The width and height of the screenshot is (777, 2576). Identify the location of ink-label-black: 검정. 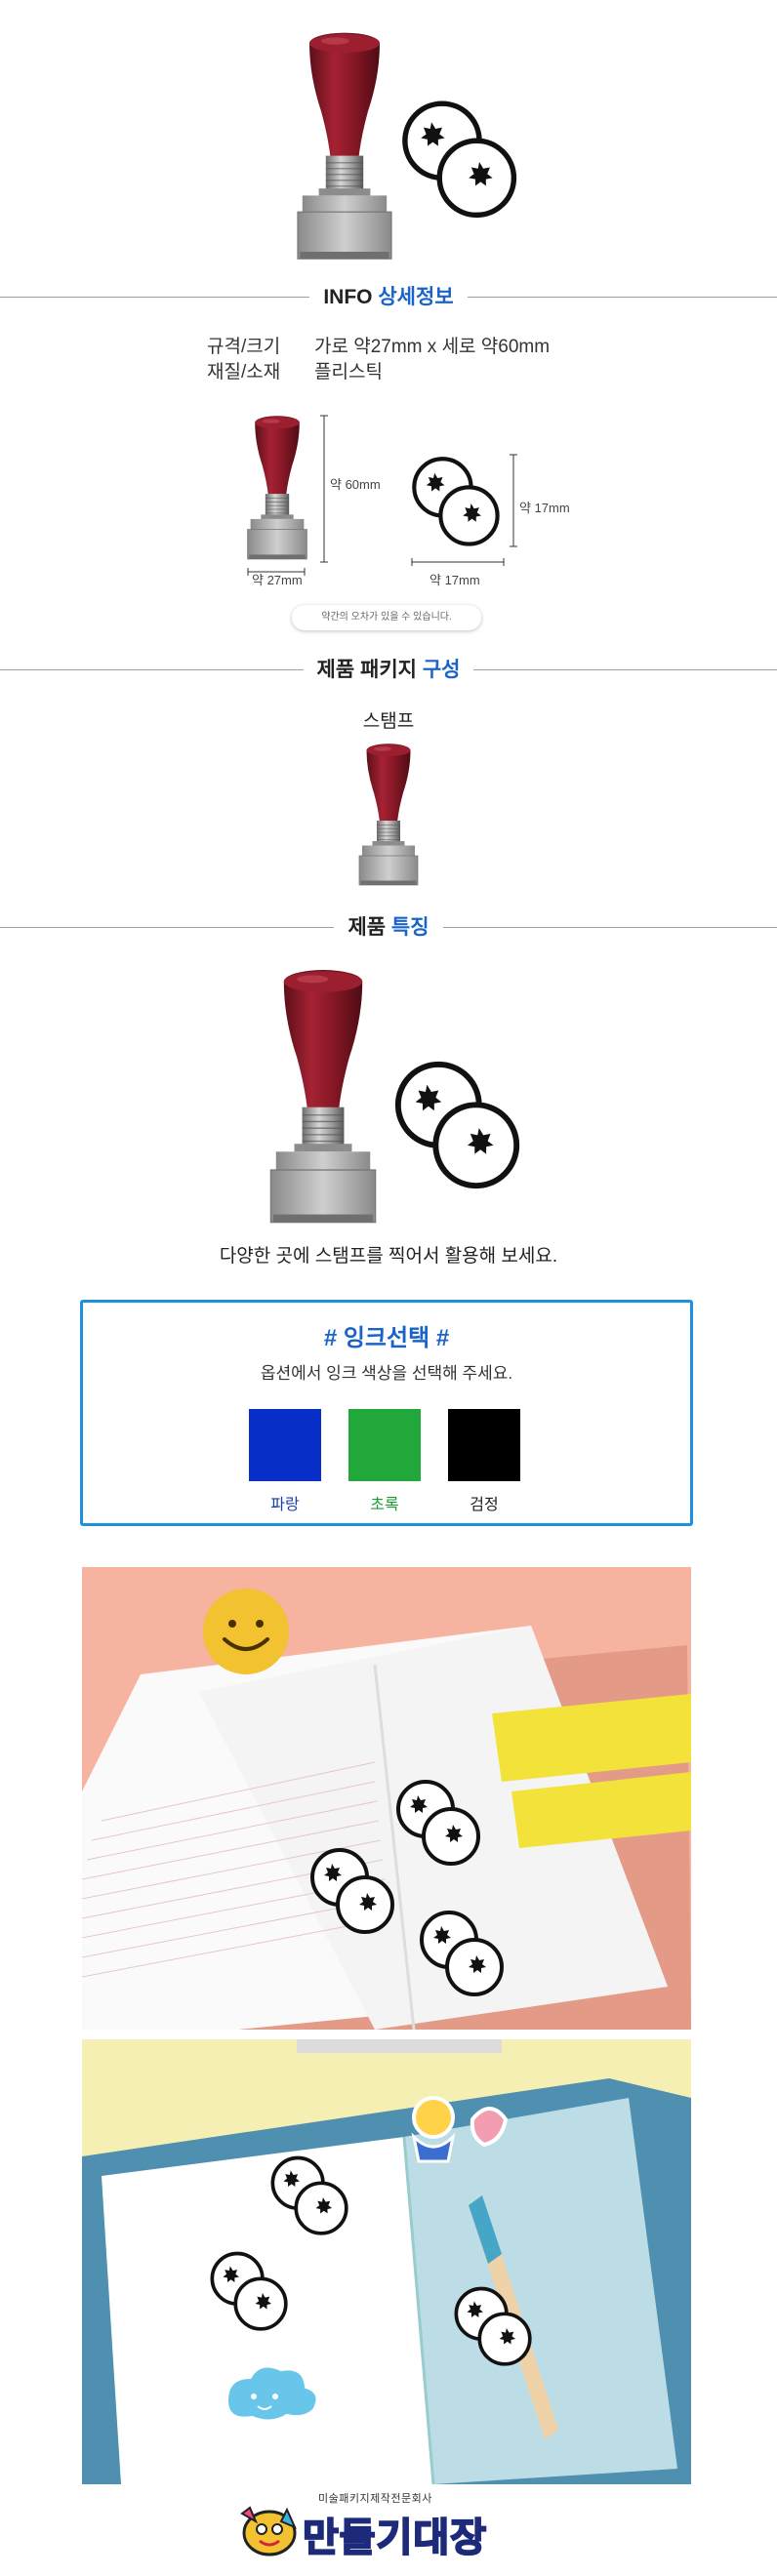
(485, 1505).